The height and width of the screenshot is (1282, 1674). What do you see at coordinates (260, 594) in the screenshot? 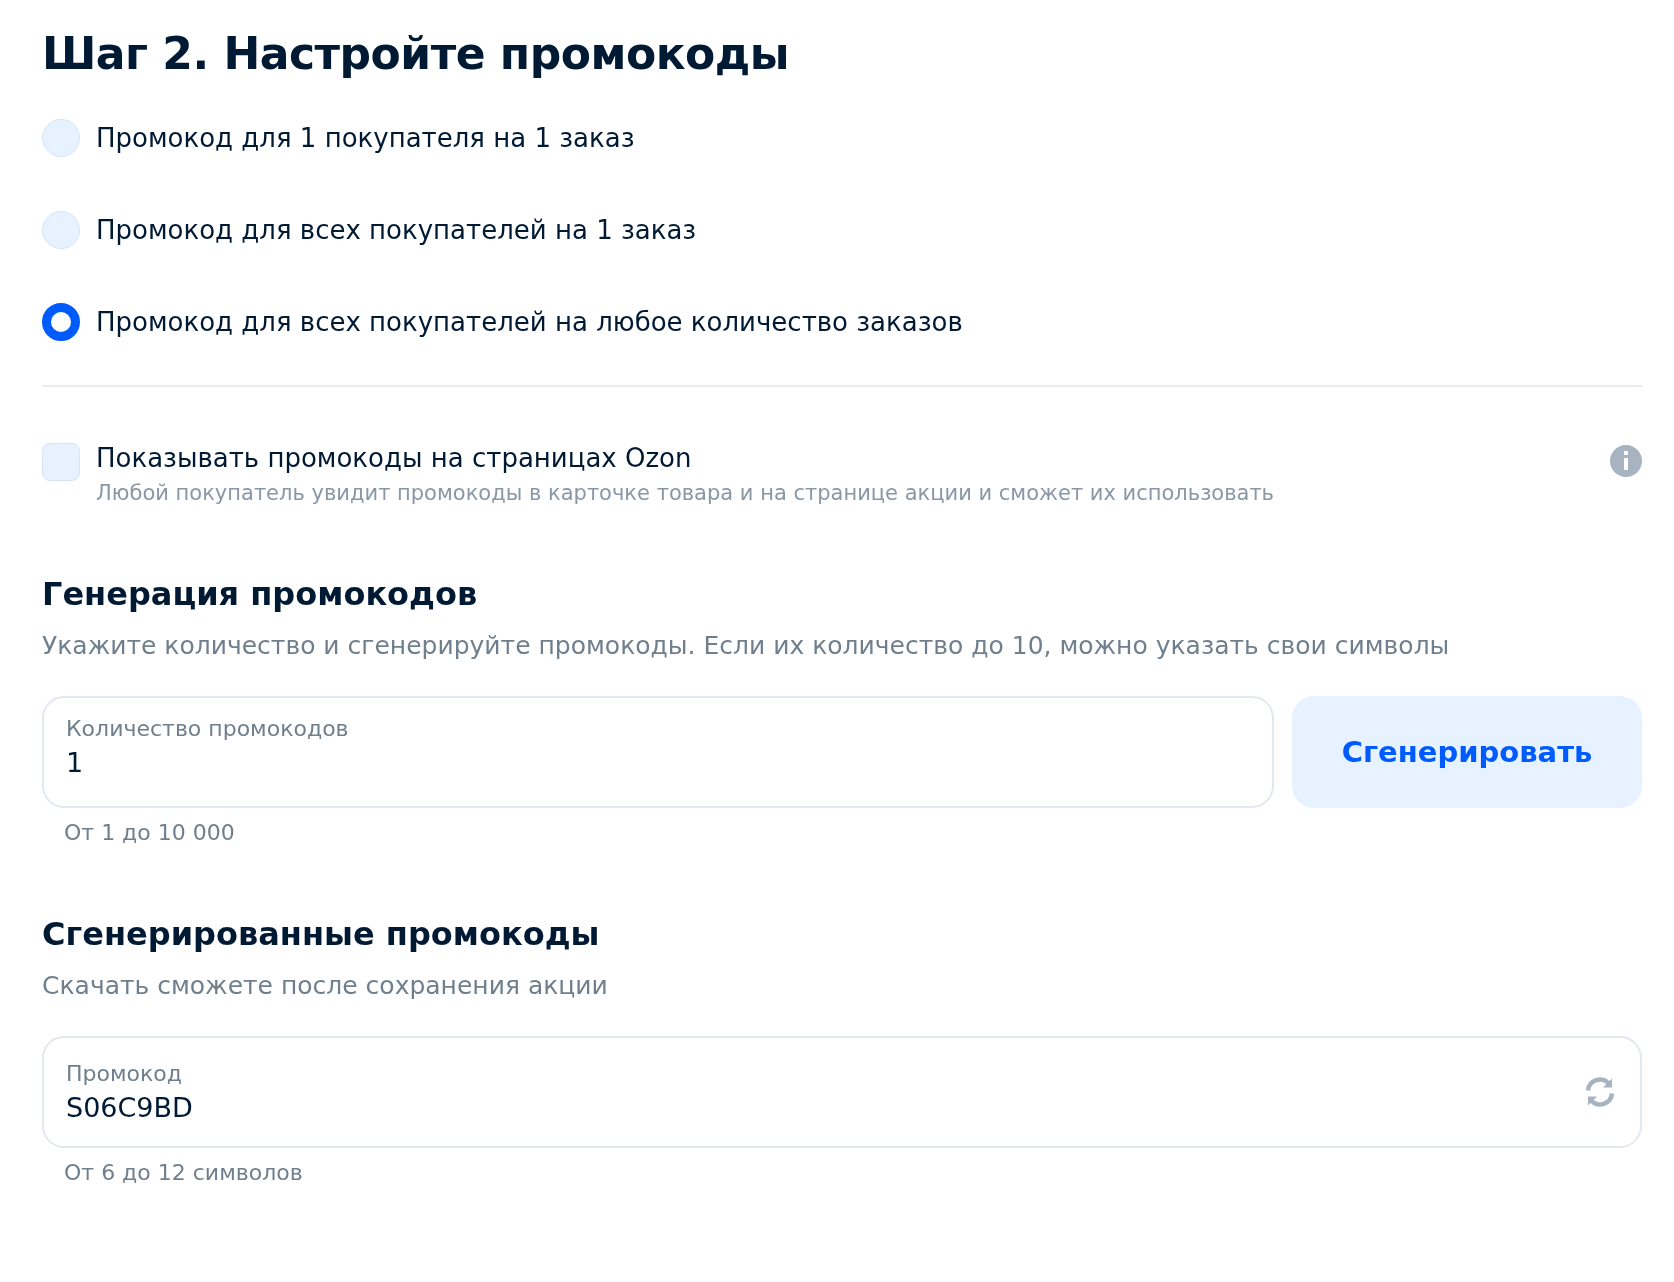
I see `section-heading: Генерация промокодов` at bounding box center [260, 594].